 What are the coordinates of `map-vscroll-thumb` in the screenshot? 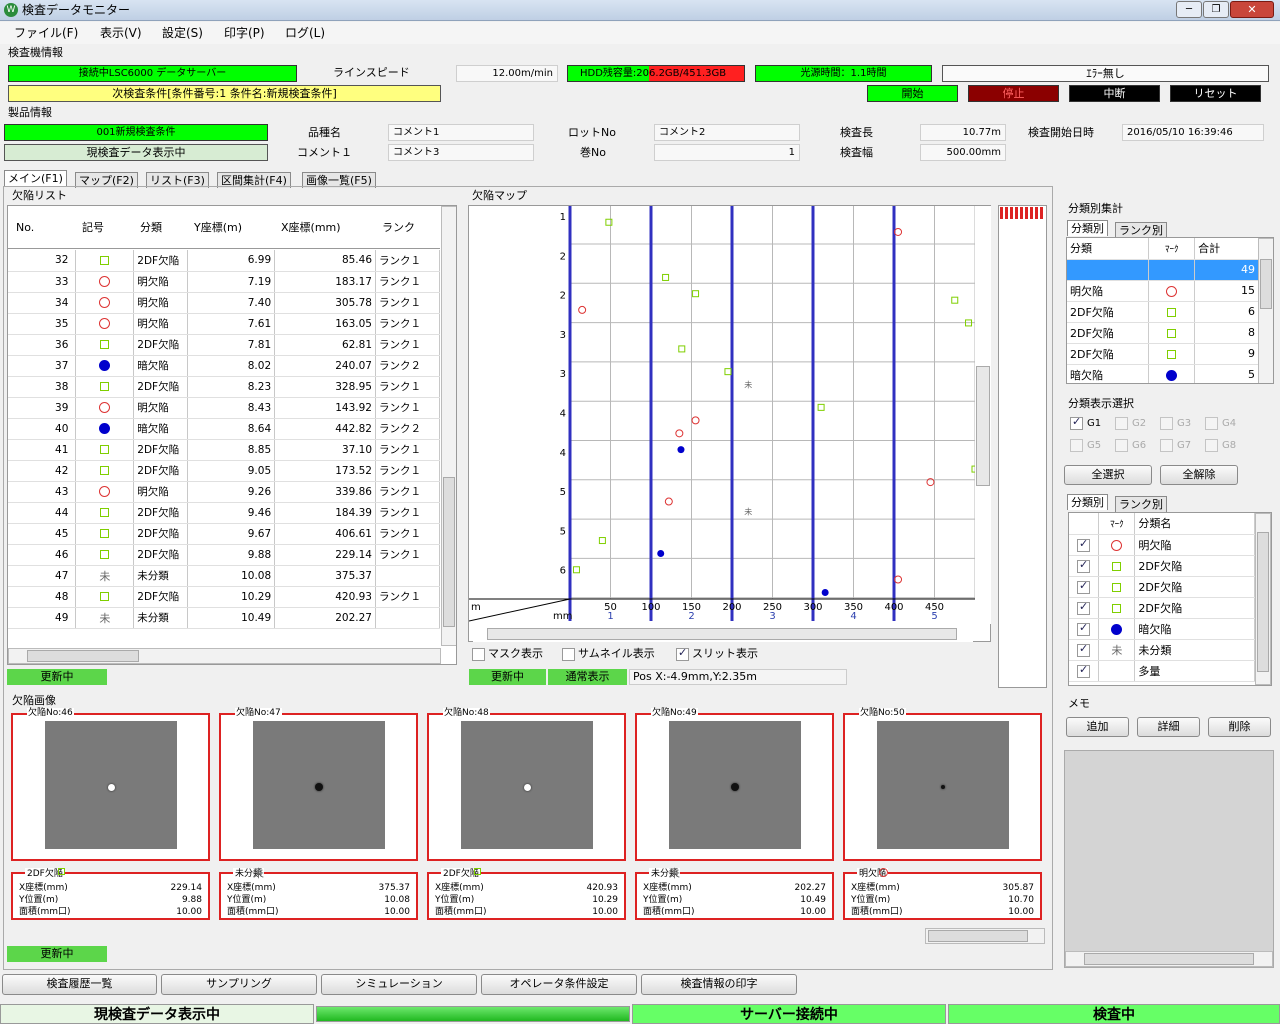 It's located at (983, 426).